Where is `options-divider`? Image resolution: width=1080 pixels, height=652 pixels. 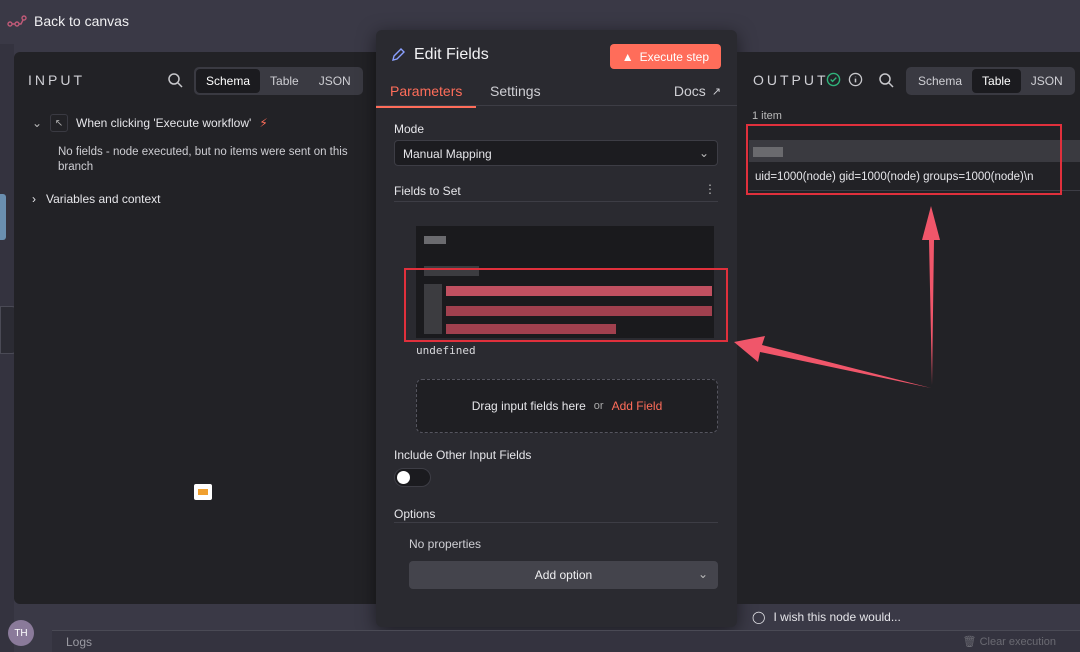 options-divider is located at coordinates (556, 522).